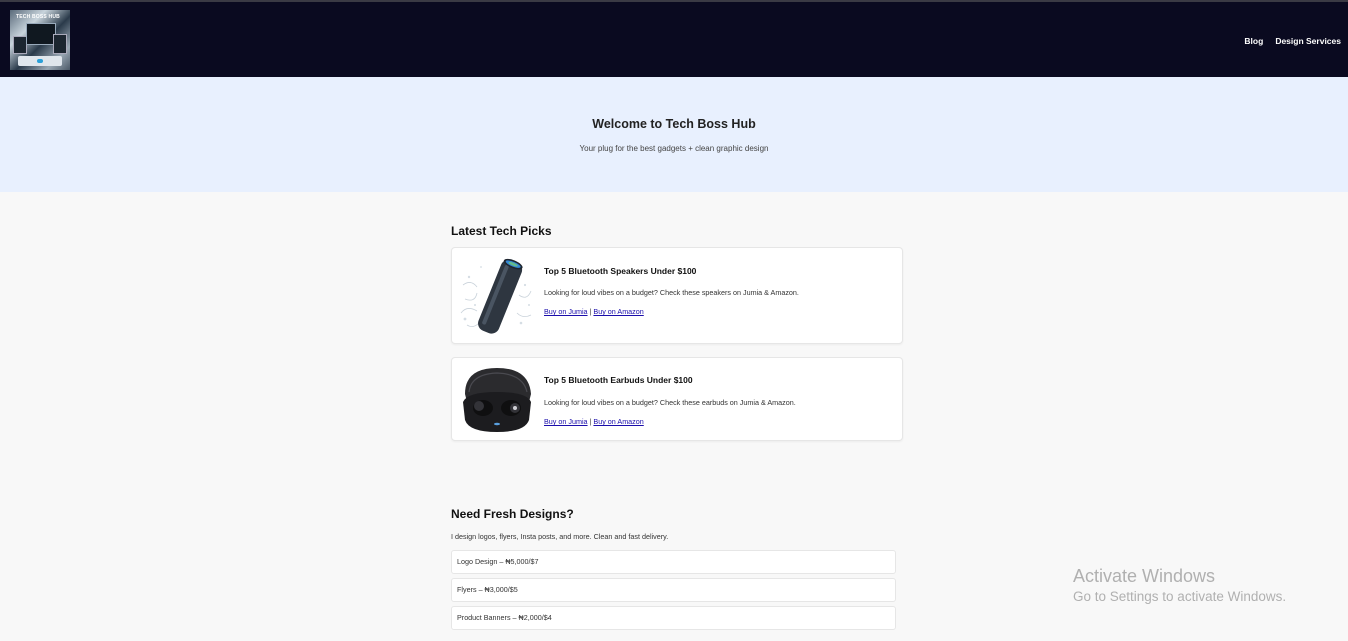 The width and height of the screenshot is (1348, 641). Describe the element at coordinates (512, 514) in the screenshot. I see `design-heading: Need Fresh Designs?` at that location.